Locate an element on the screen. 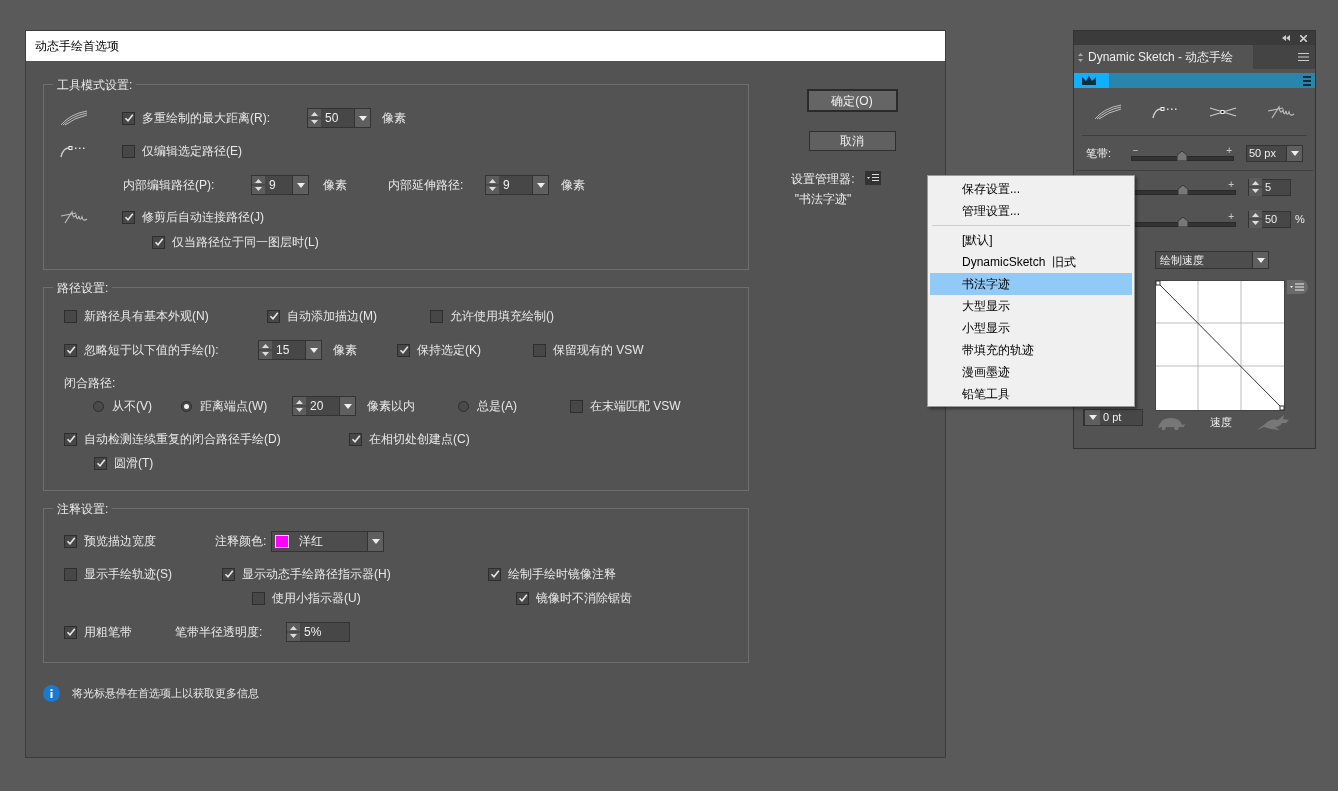 The image size is (1338, 791). menu-item: 大型显示 is located at coordinates (1031, 306).